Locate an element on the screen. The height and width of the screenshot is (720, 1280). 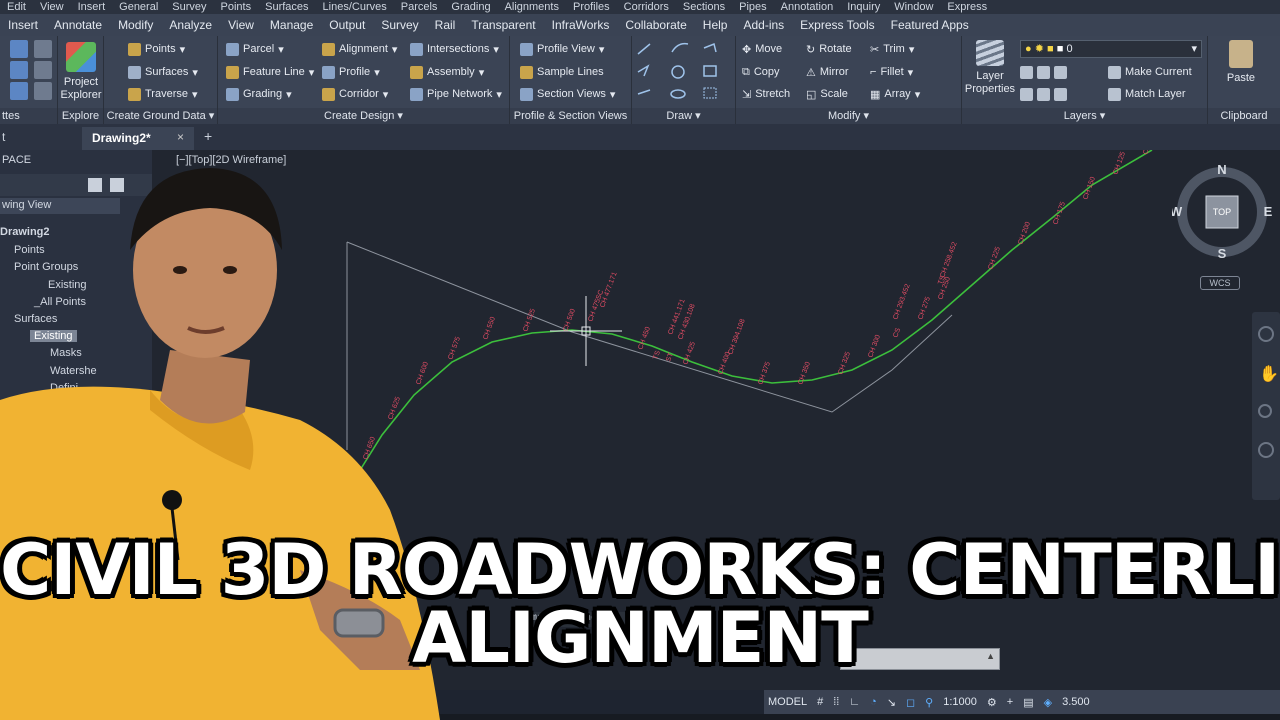
layer-tools-row2 is located at coordinates (1043, 94).